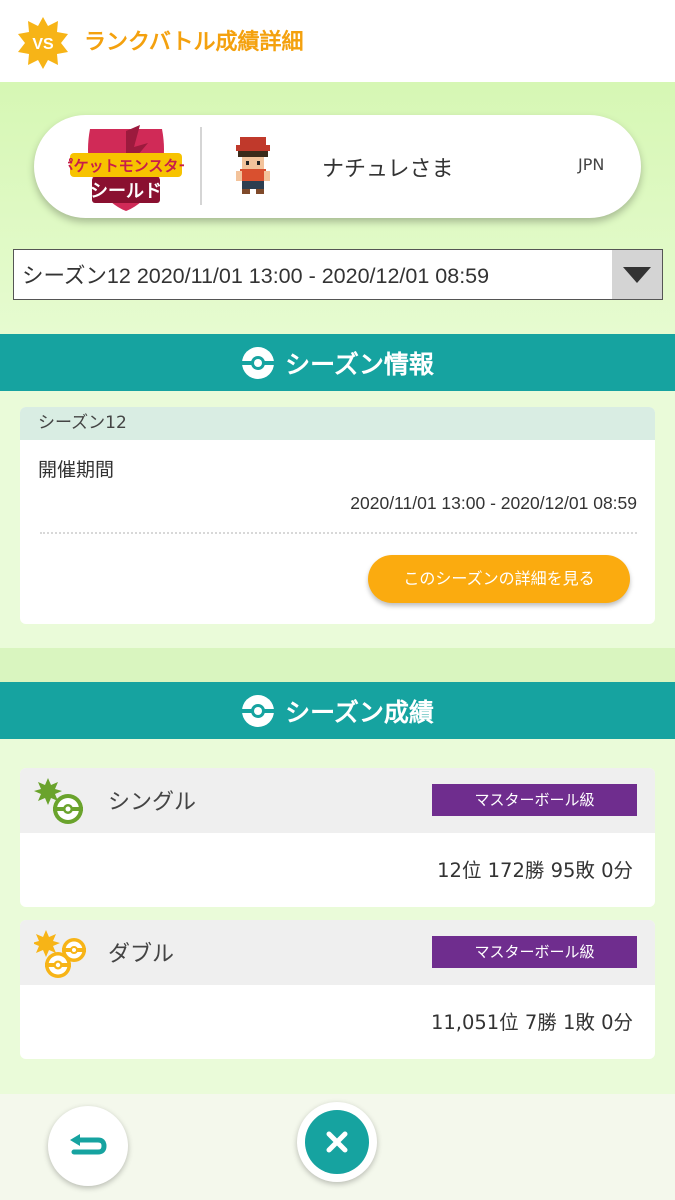 This screenshot has width=675, height=1200. Describe the element at coordinates (337, 665) in the screenshot. I see `section-gap` at that location.